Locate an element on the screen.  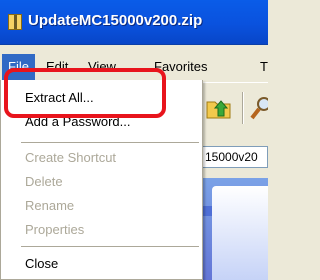
window-title: UpdateMC15000v200.zip is located at coordinates (115, 20).